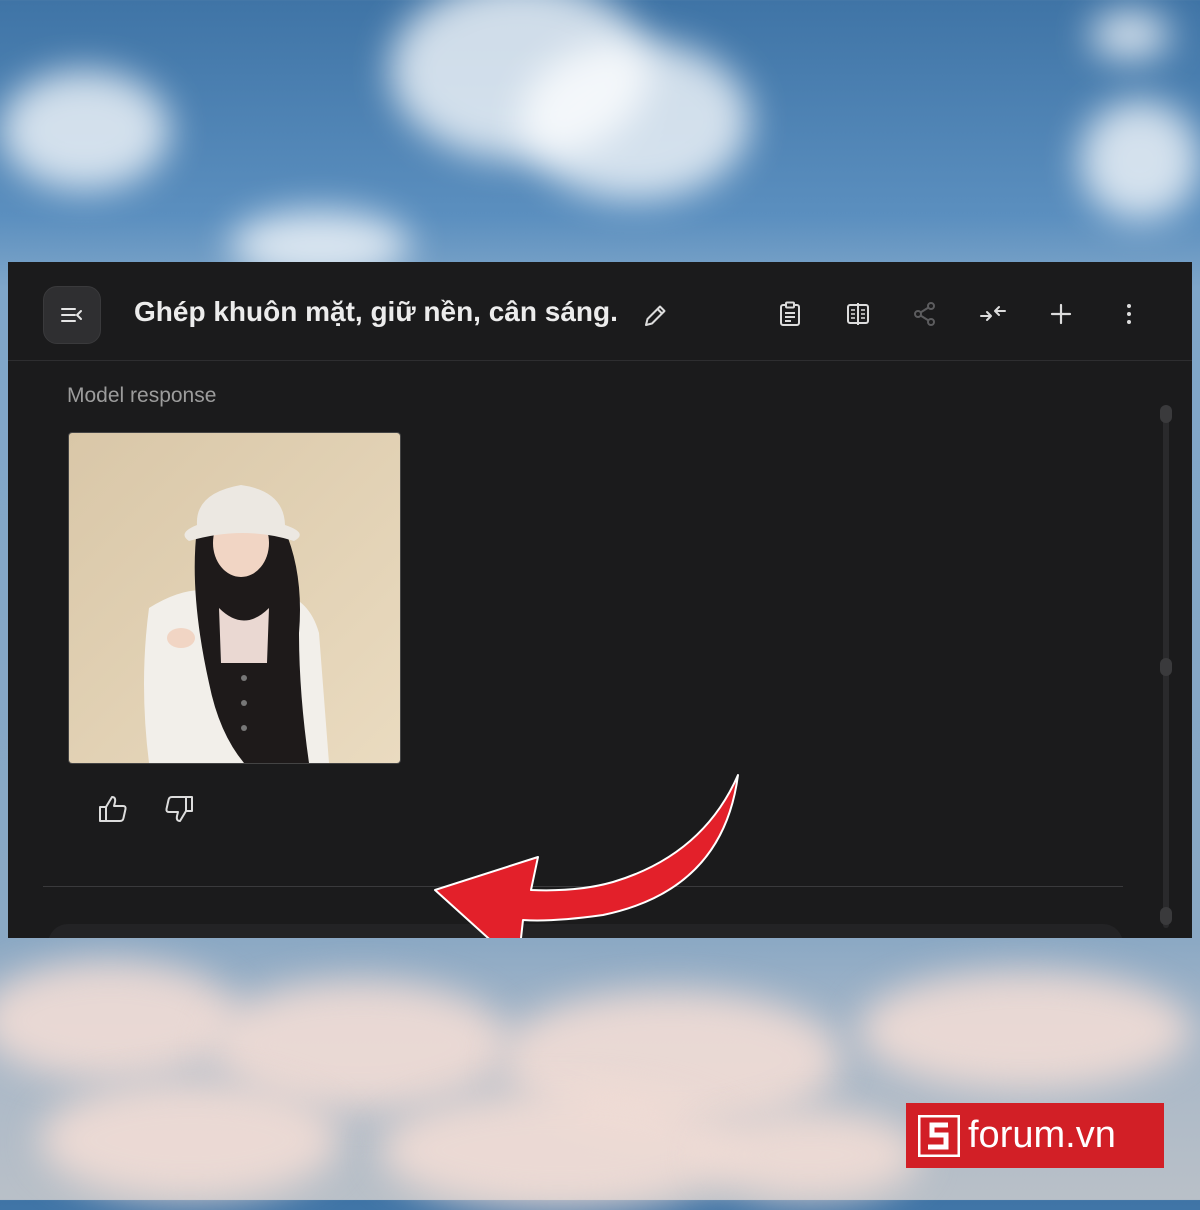 The height and width of the screenshot is (1210, 1200). I want to click on edit-title-button, so click(655, 316).